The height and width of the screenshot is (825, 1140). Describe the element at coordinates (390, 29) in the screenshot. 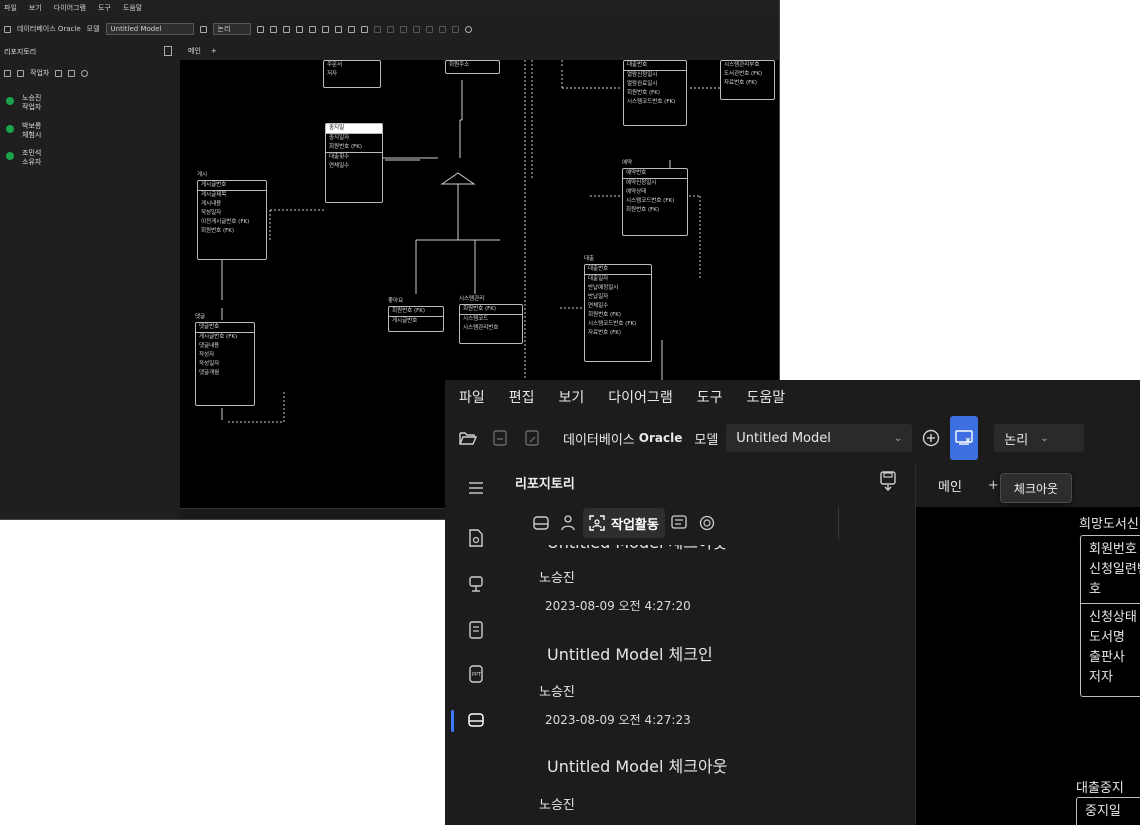

I see `bg-align2-icon` at that location.